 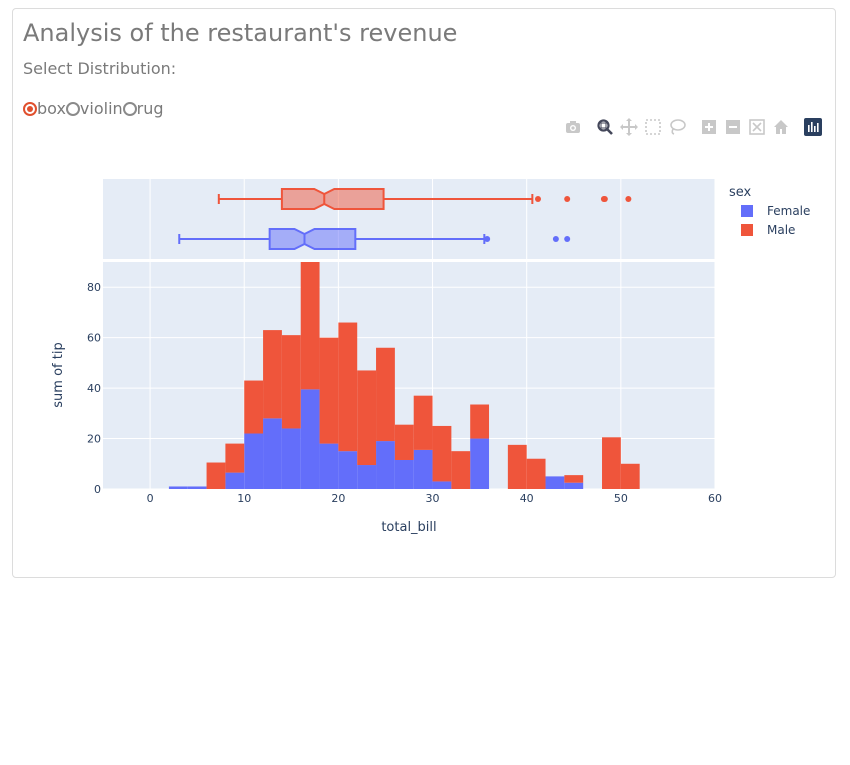 What do you see at coordinates (30, 108) in the screenshot?
I see `radio-box-input` at bounding box center [30, 108].